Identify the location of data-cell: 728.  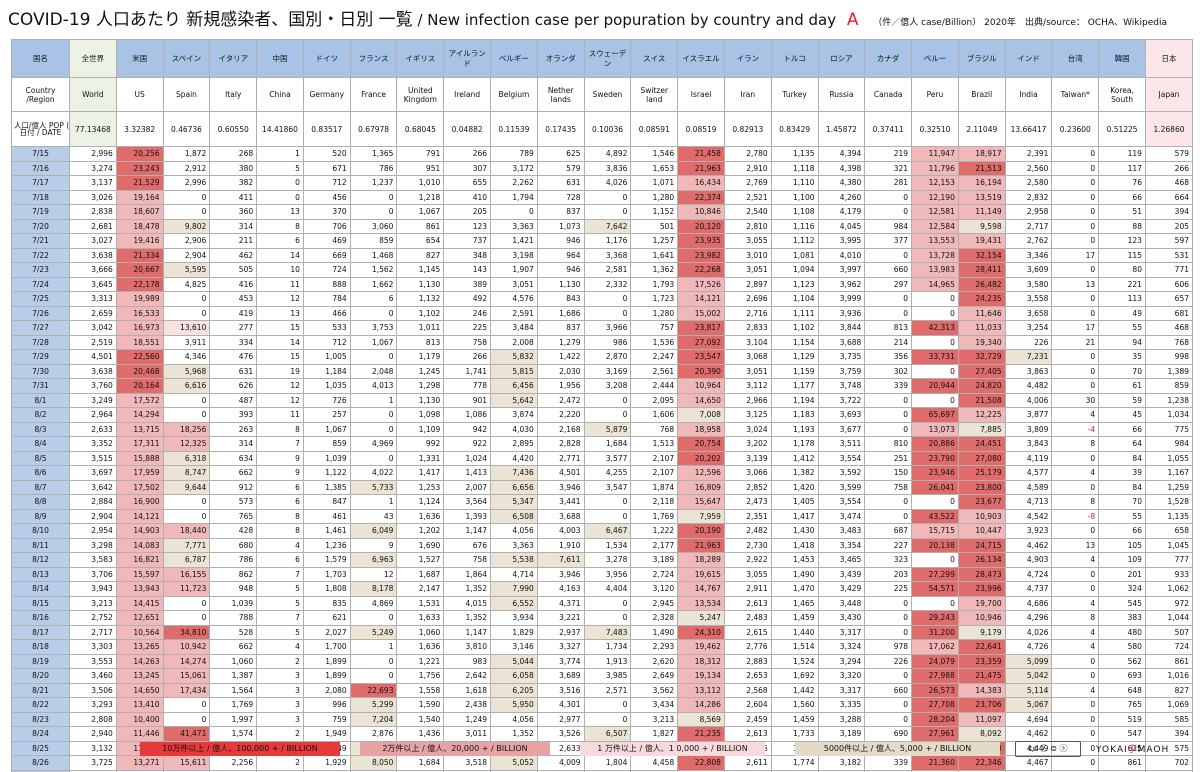
(560, 197).